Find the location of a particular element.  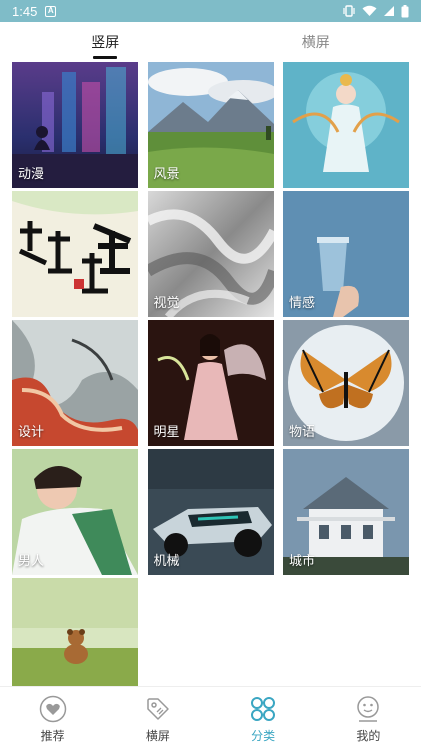

category-card-city: 城市 is located at coordinates (346, 512).